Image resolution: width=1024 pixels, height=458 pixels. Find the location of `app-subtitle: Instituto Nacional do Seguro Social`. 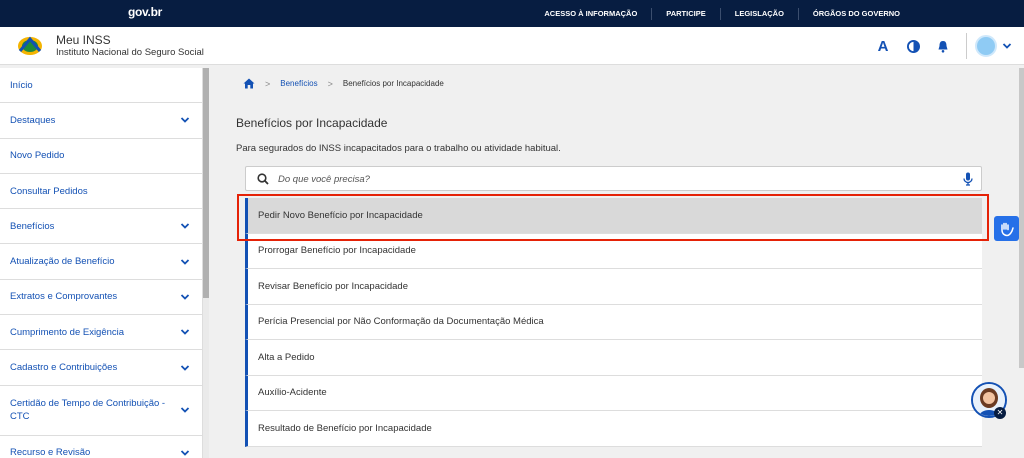

app-subtitle: Instituto Nacional do Seguro Social is located at coordinates (130, 52).